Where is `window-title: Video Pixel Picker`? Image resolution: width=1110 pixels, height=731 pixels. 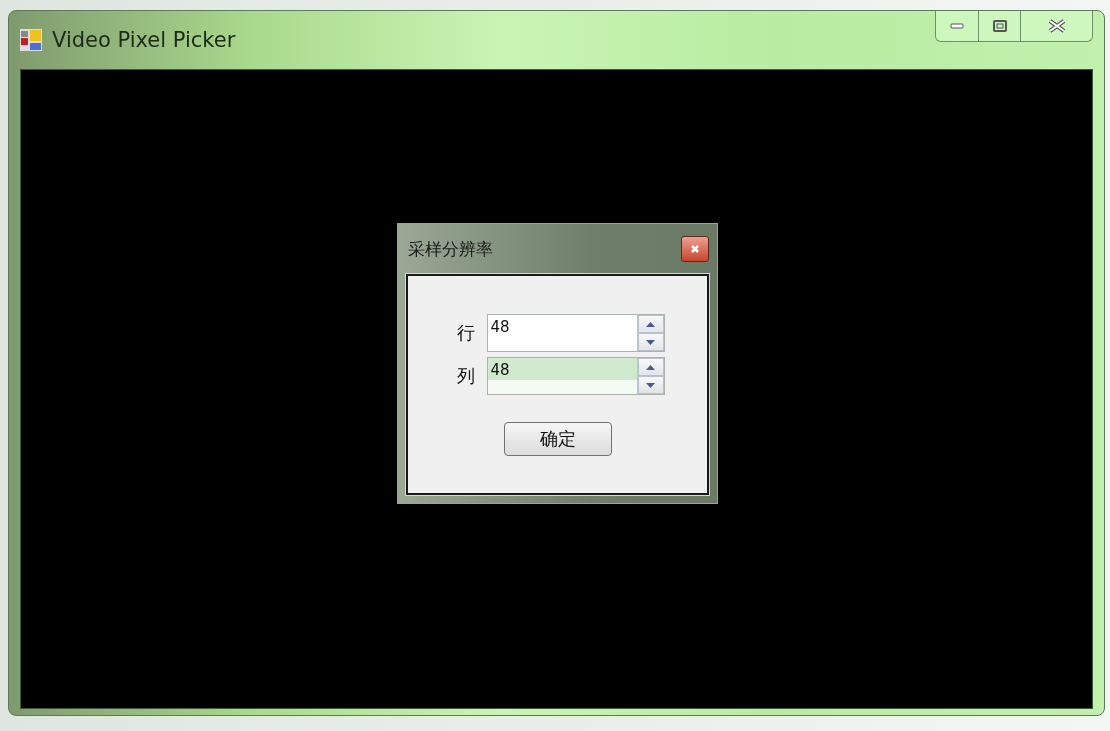 window-title: Video Pixel Picker is located at coordinates (144, 40).